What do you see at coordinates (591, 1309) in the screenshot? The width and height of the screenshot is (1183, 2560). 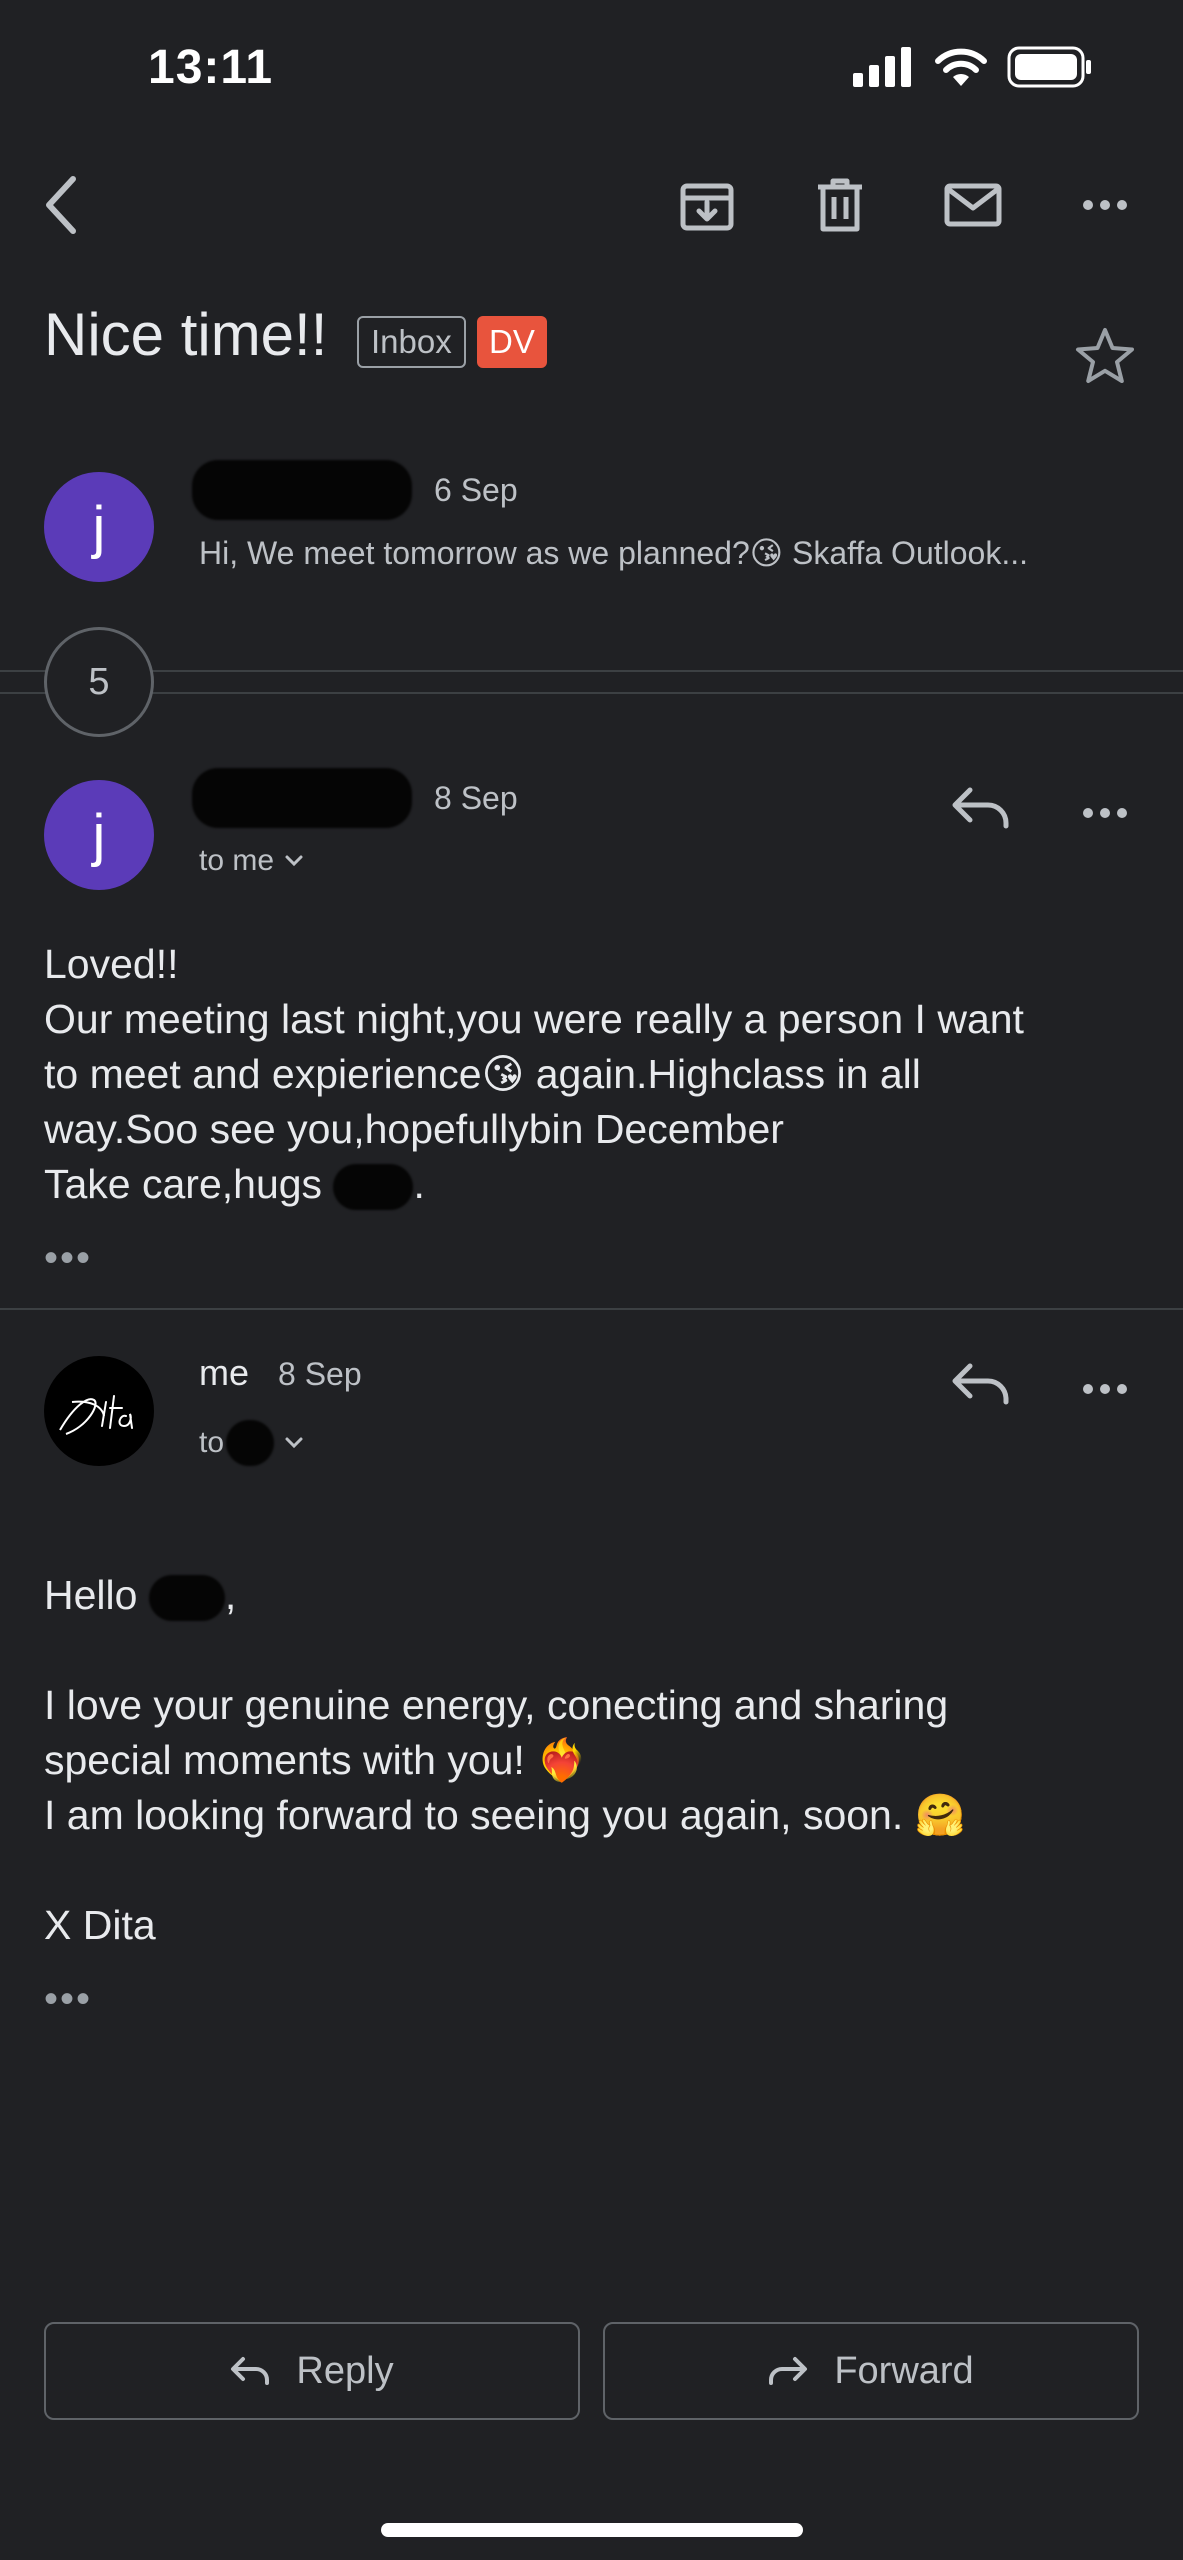 I see `message-divider` at bounding box center [591, 1309].